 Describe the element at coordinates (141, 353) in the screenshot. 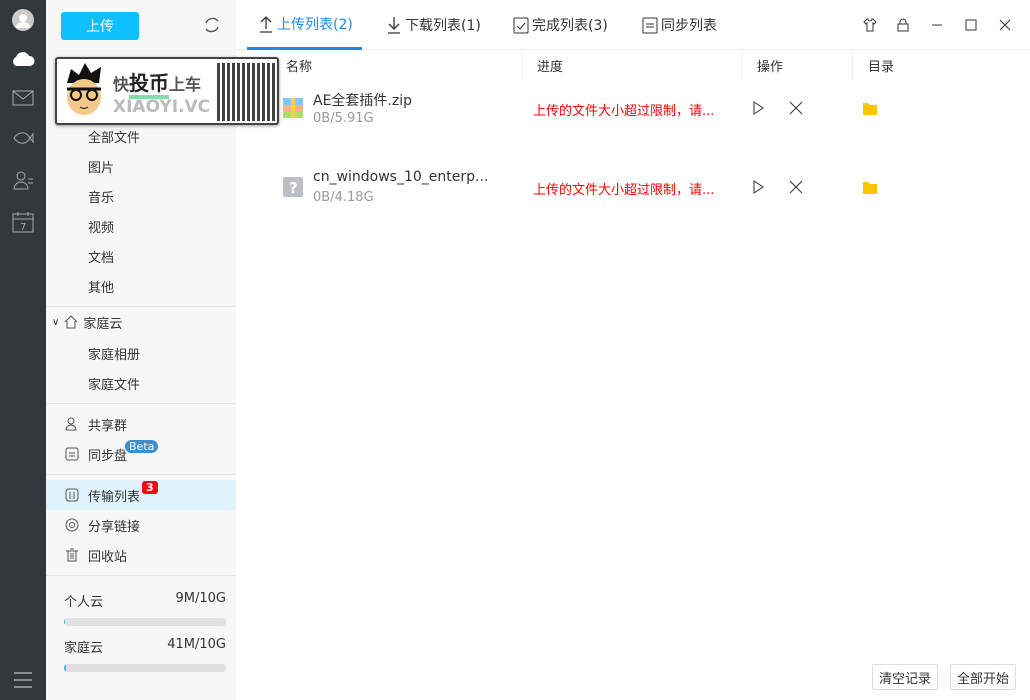

I see `sidebar-item-family-album: 家庭相册` at that location.